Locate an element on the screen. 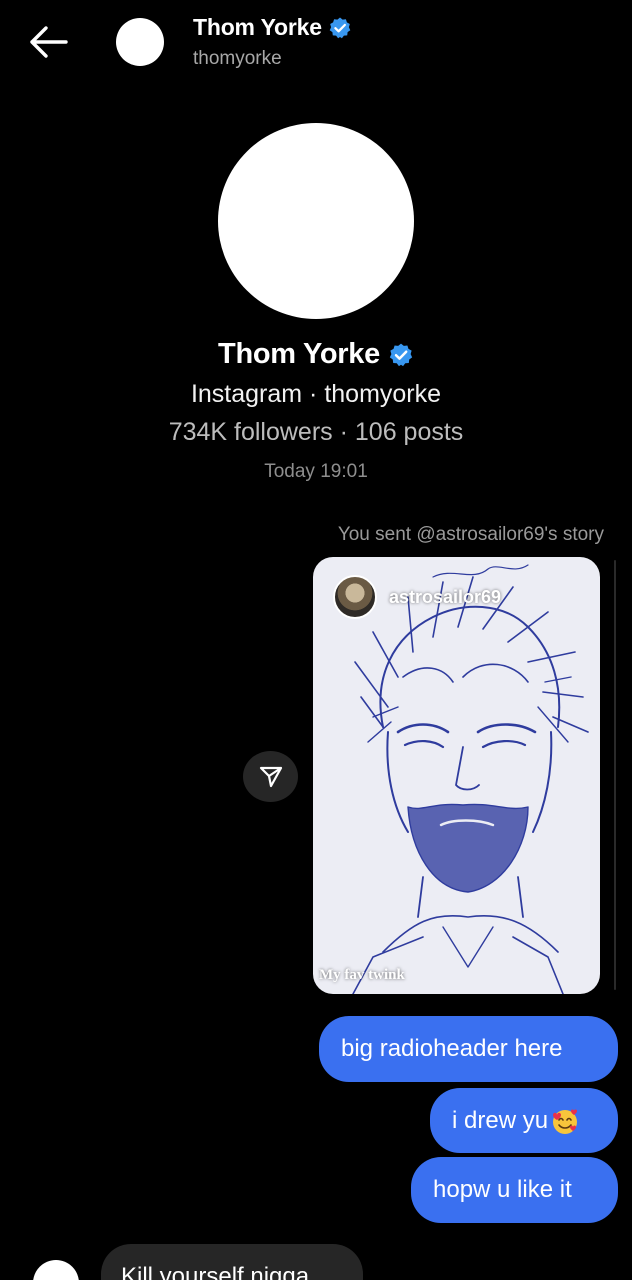 This screenshot has width=632, height=1280. arrow-left-icon is located at coordinates (49, 42).